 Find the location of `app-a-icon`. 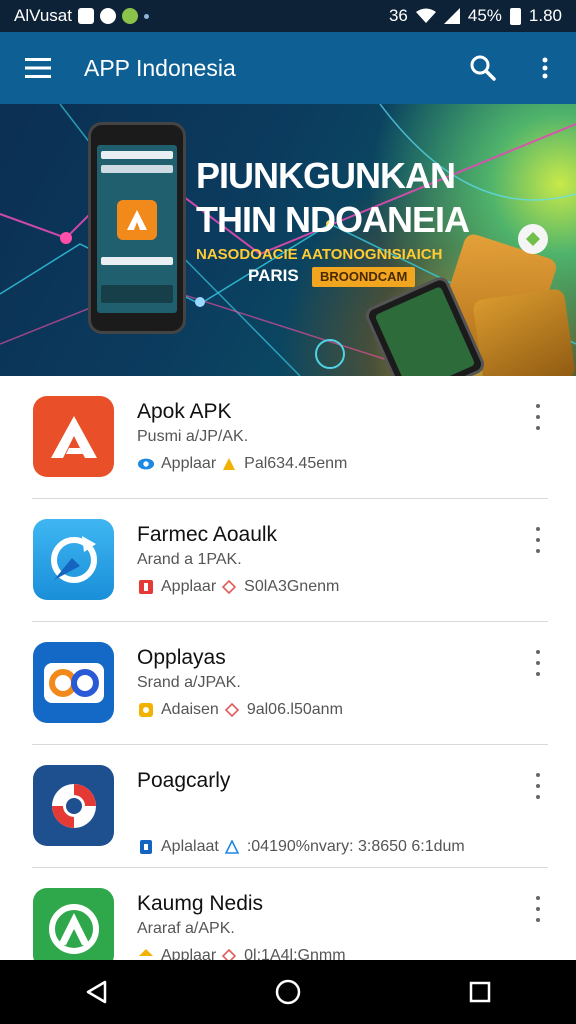

app-a-icon is located at coordinates (73, 436).